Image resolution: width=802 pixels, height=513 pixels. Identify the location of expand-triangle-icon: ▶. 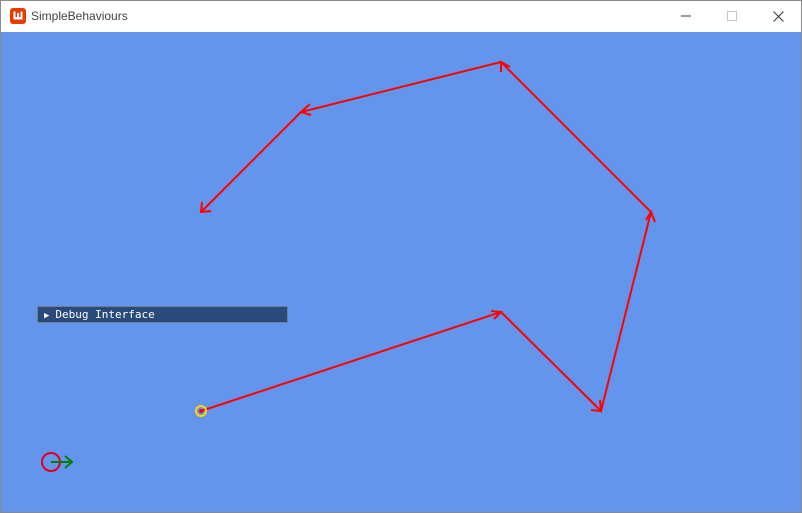
(47, 316).